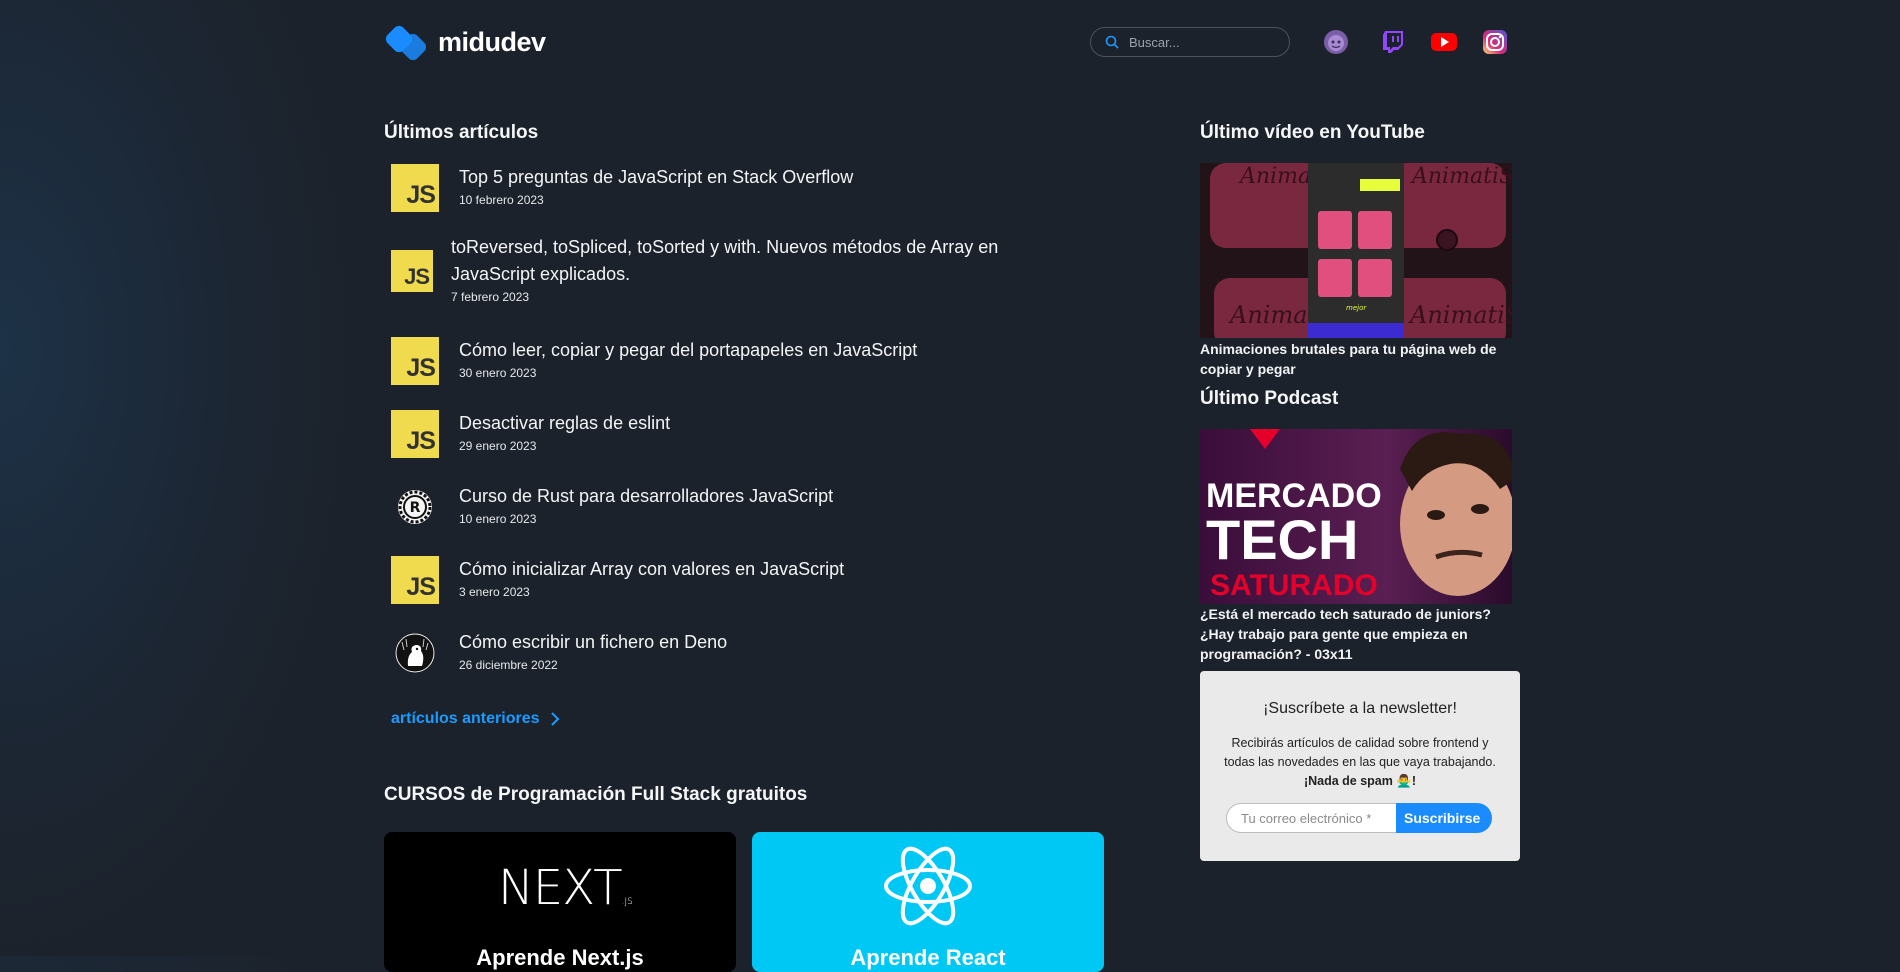 Image resolution: width=1900 pixels, height=972 pixels. What do you see at coordinates (564, 423) in the screenshot?
I see `article-title: Desactivar reglas de eslint` at bounding box center [564, 423].